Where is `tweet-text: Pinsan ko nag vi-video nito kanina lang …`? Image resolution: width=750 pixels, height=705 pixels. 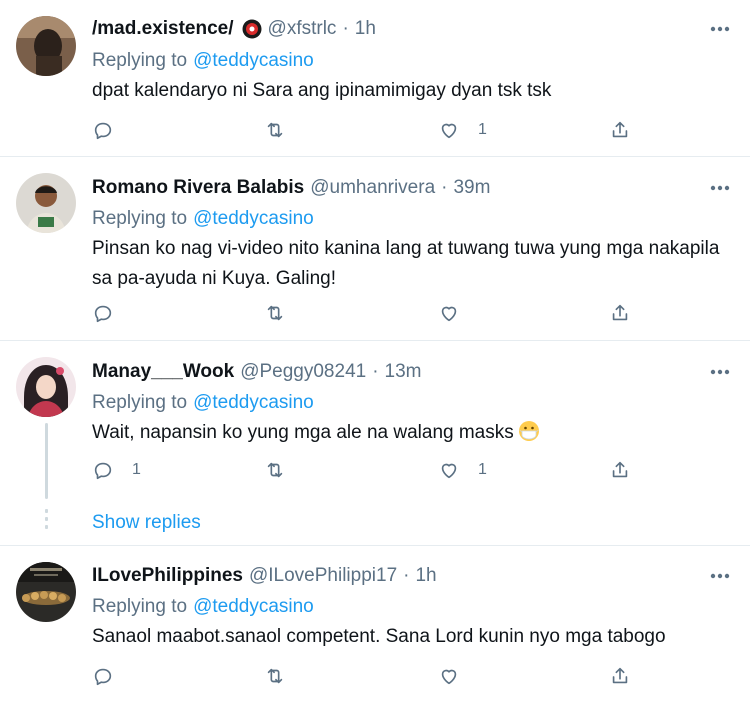
tweet-text: Pinsan ko nag vi-video nito kanina lang … is located at coordinates (406, 263).